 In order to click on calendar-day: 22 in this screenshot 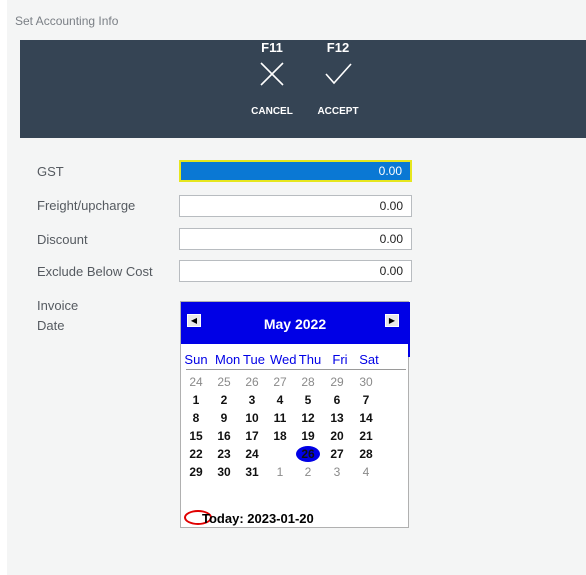, I will do `click(196, 454)`.